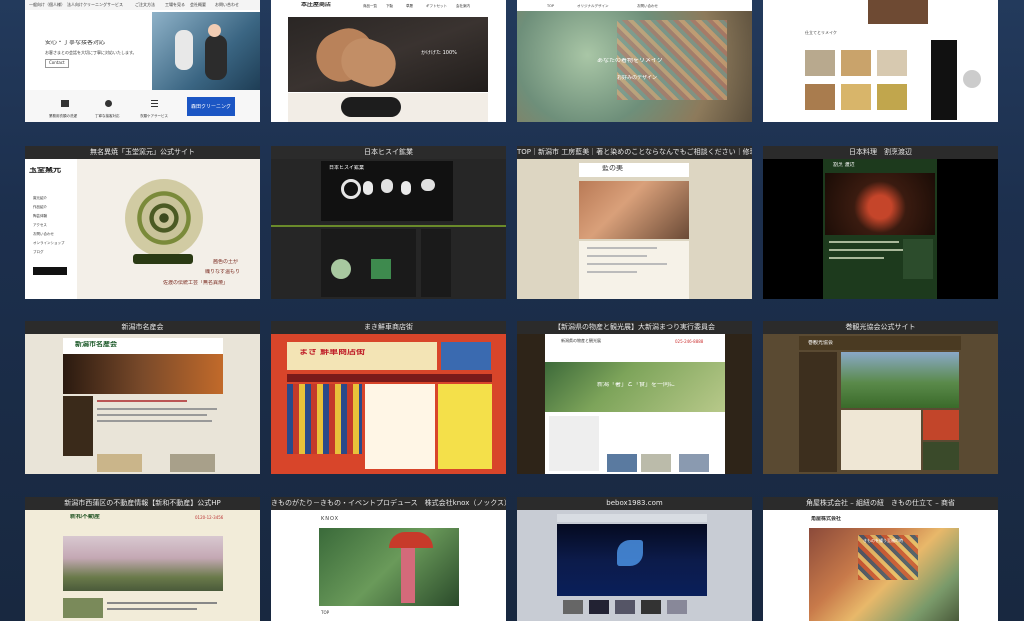 This screenshot has height=621, width=1024. I want to click on tile-title: まき鮮車商店街, so click(388, 327).